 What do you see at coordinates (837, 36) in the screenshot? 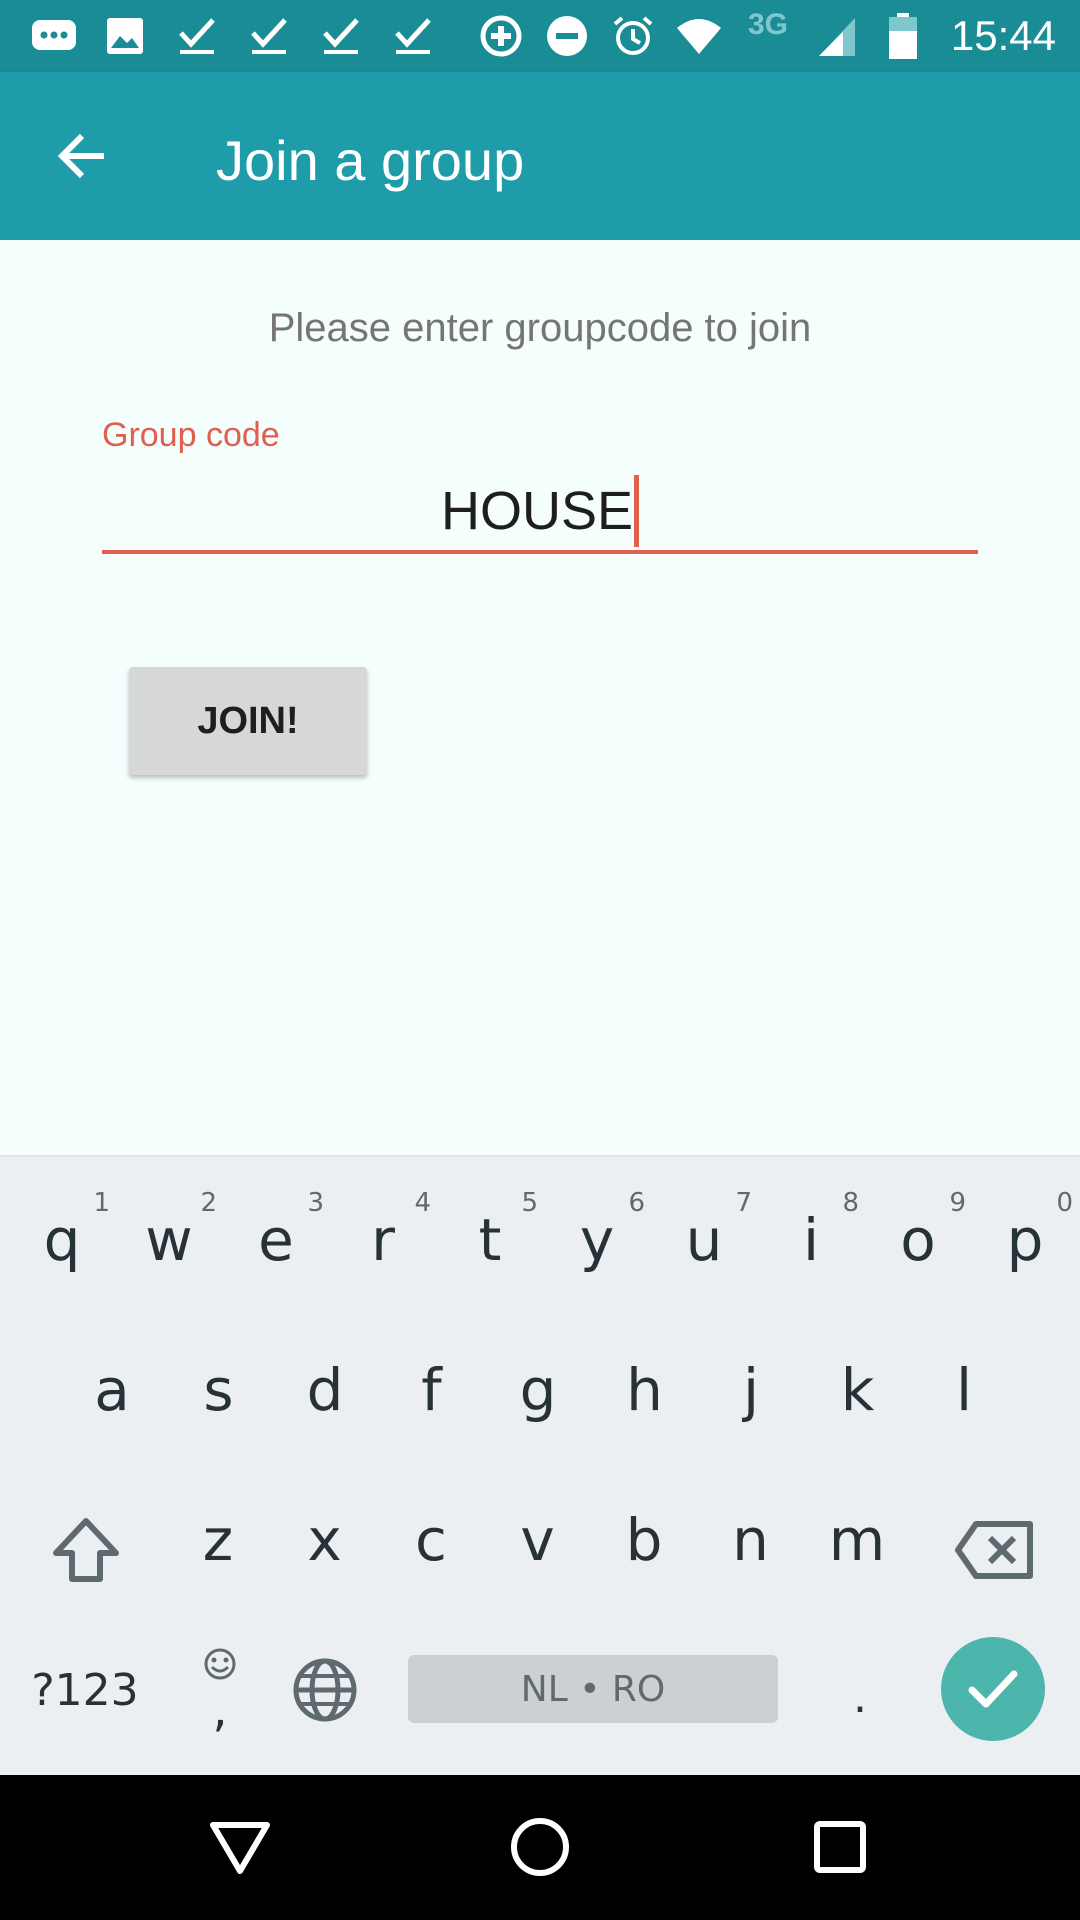
I see `signal-icon` at bounding box center [837, 36].